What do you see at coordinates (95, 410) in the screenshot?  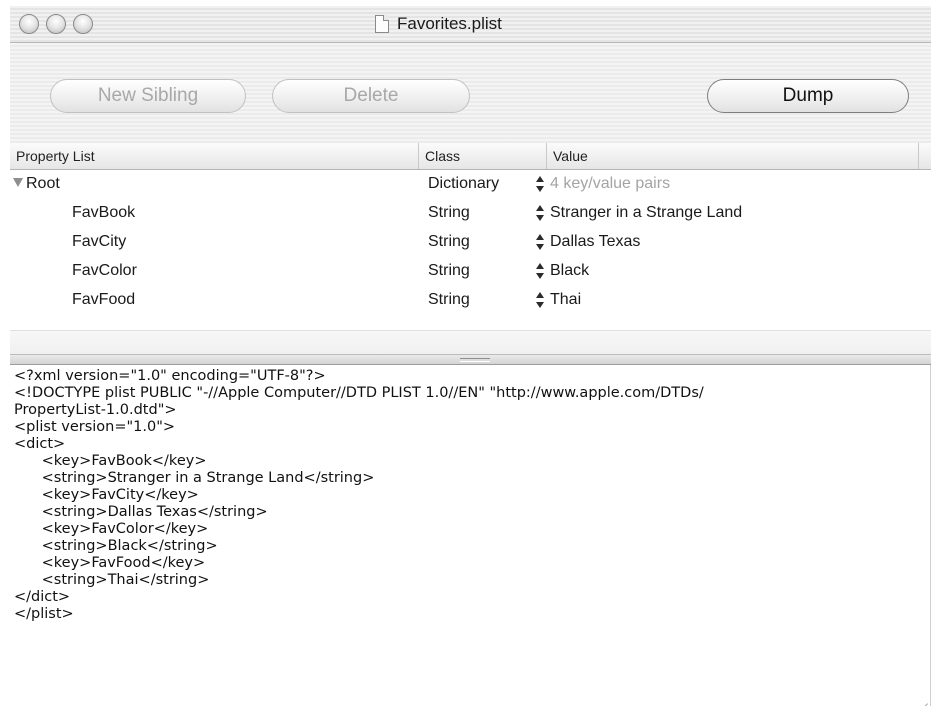 I see `xml-line: PropertyList-1.0.dtd">` at bounding box center [95, 410].